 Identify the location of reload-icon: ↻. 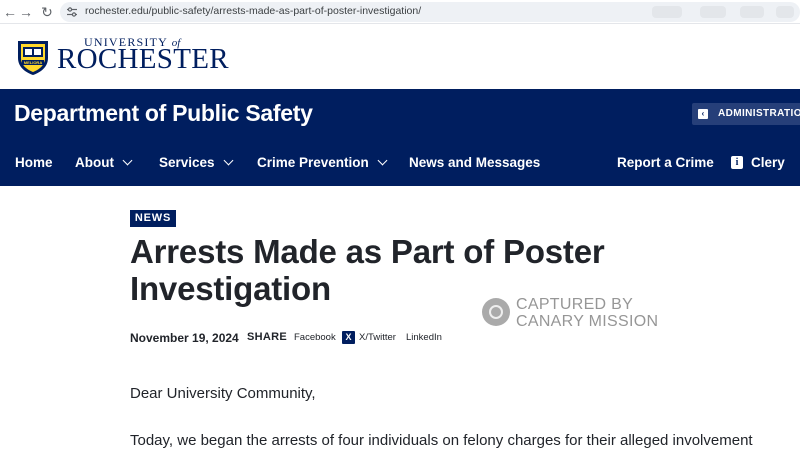
(47, 12).